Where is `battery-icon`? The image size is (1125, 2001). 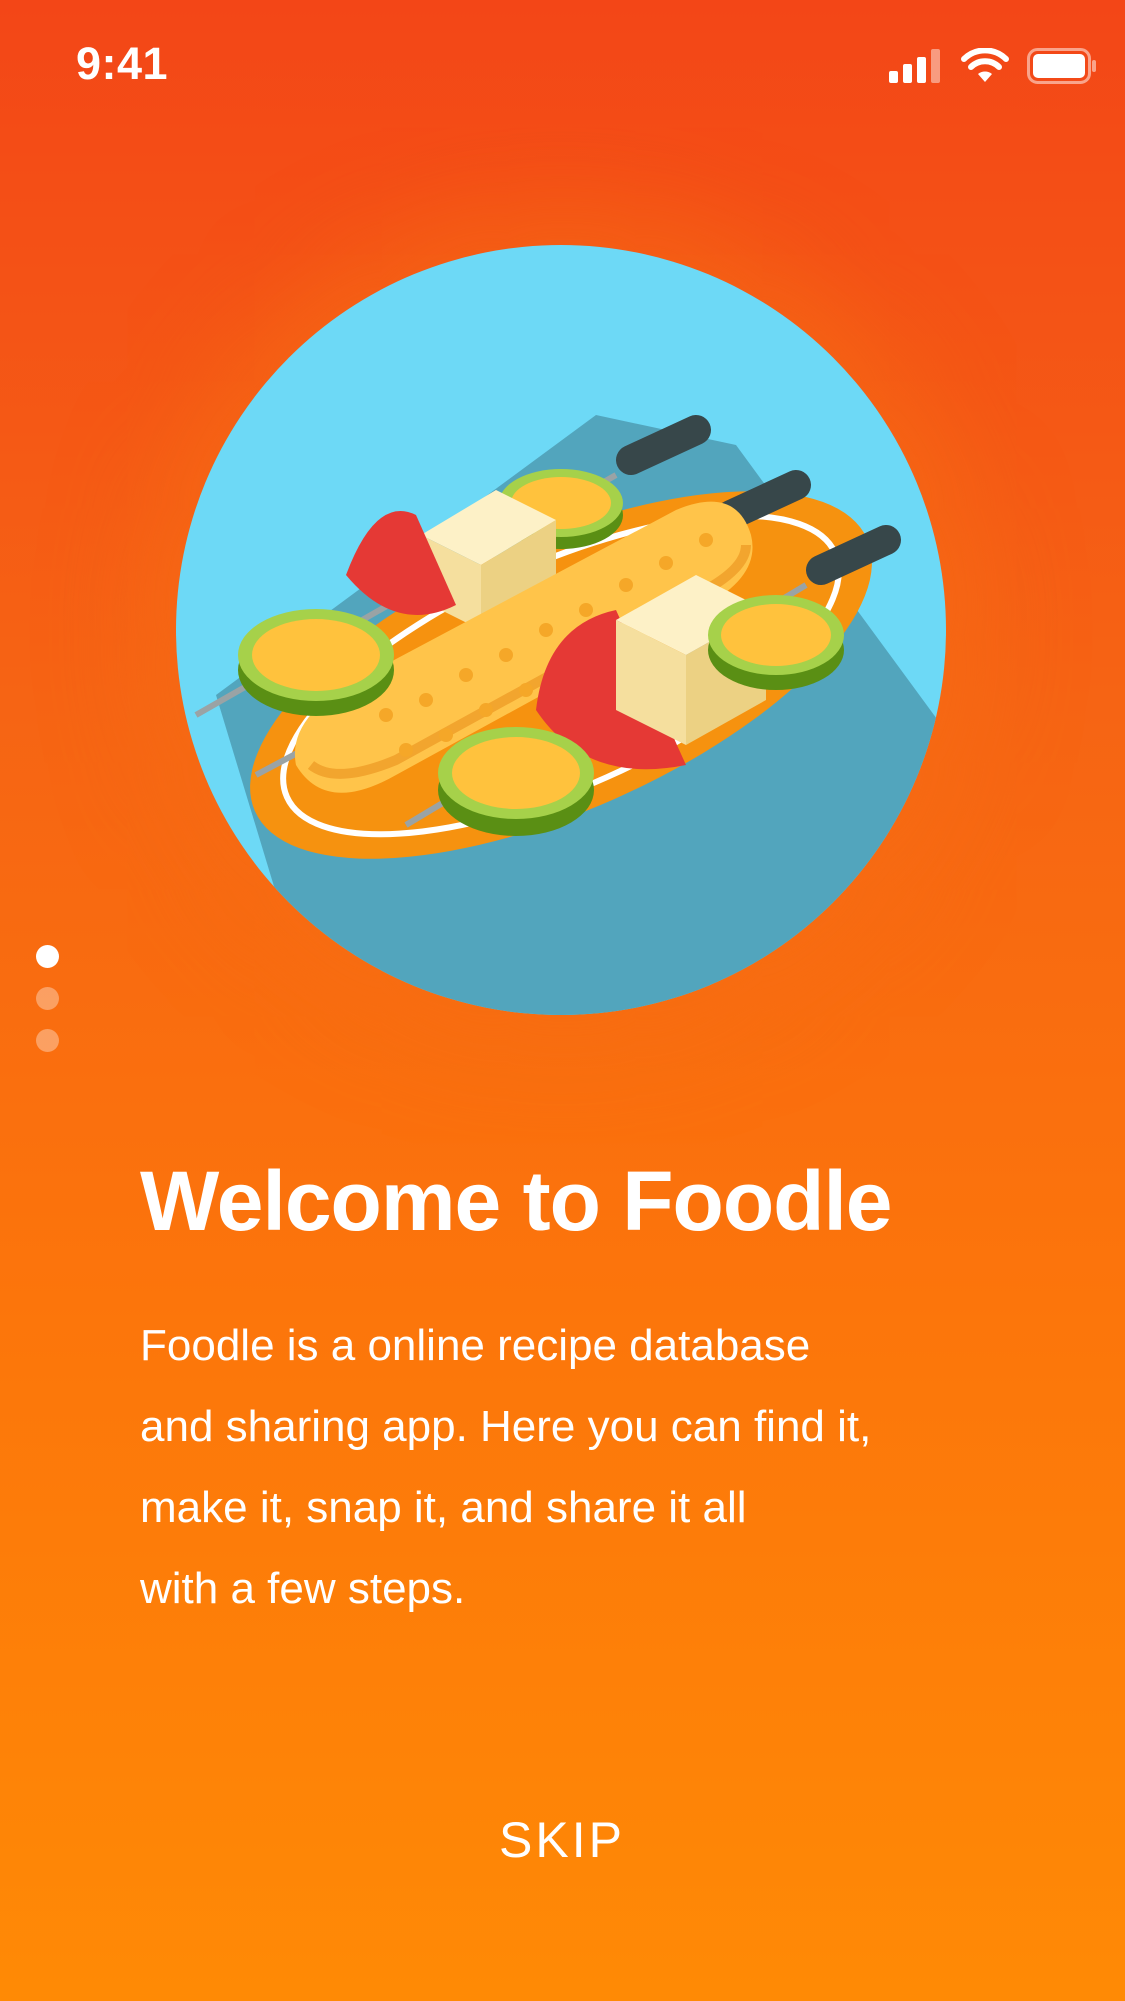
battery-icon is located at coordinates (1062, 68).